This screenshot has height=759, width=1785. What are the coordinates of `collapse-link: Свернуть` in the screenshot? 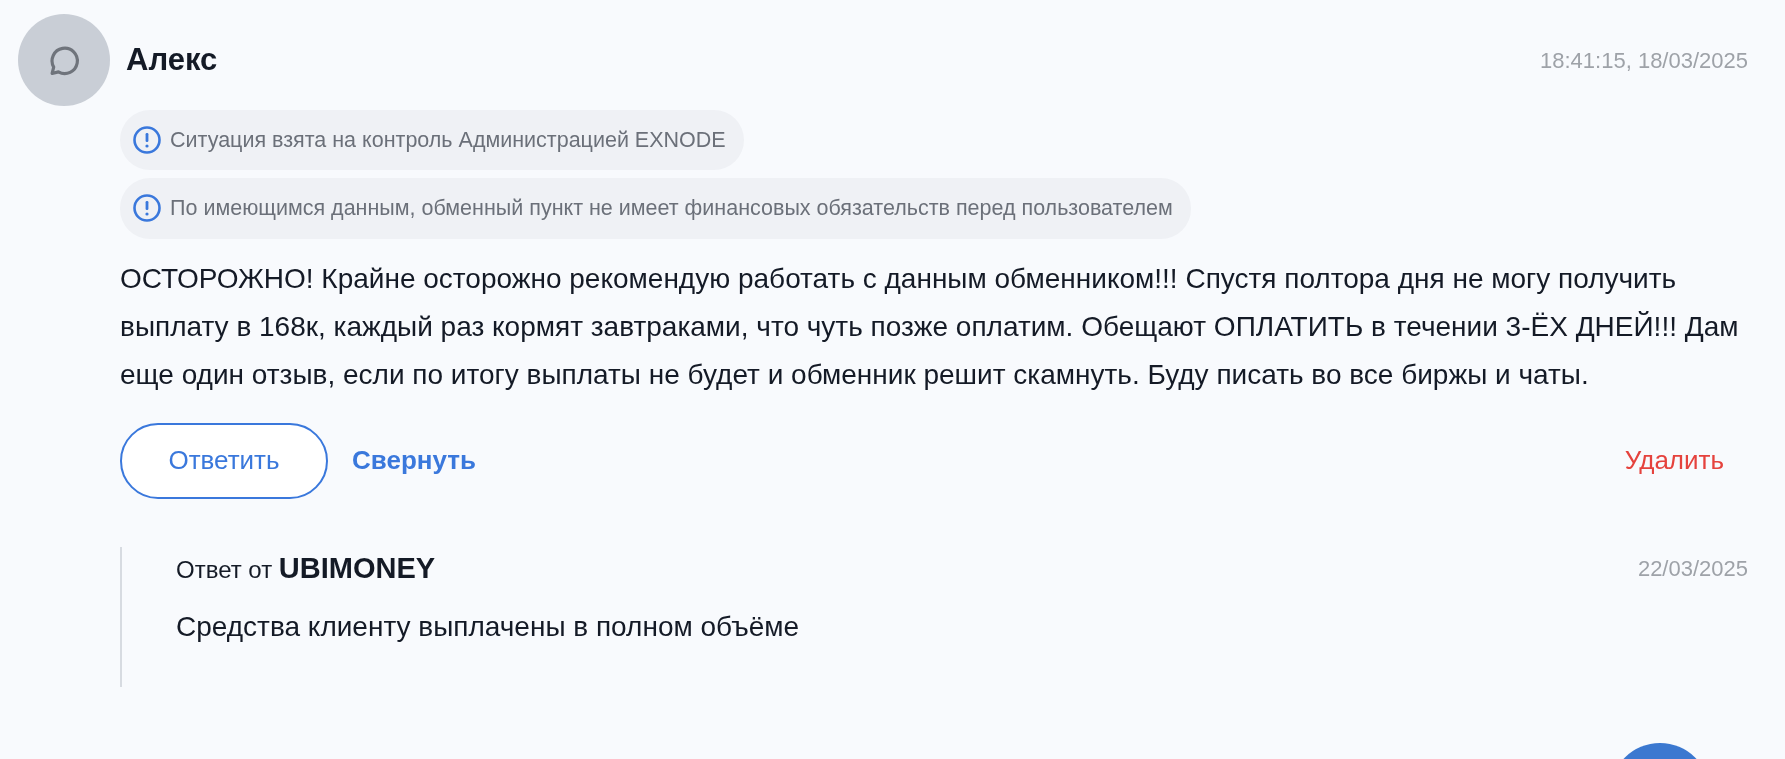 It's located at (414, 460).